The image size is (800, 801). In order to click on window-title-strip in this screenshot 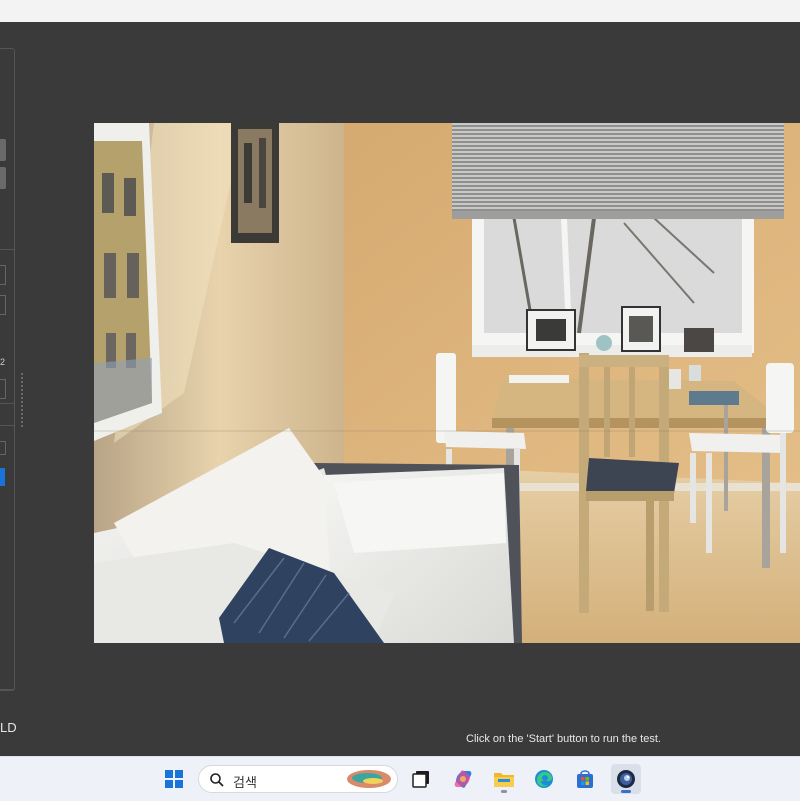, I will do `click(400, 11)`.